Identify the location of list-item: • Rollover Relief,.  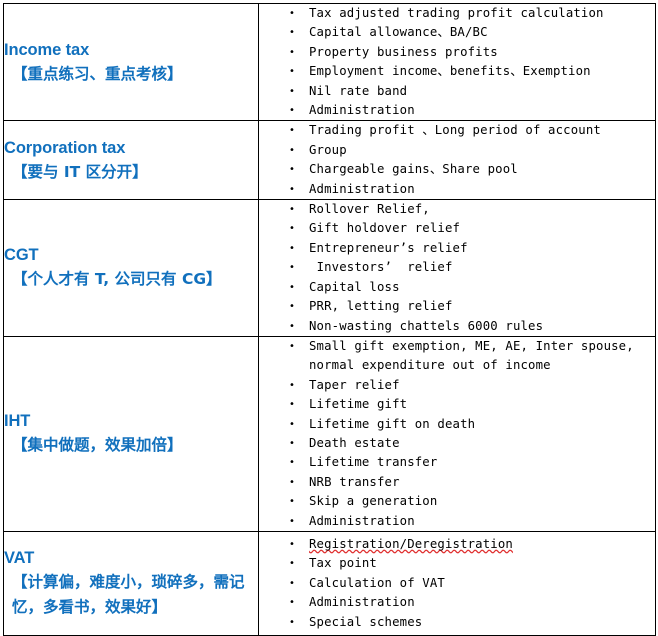
(457, 209).